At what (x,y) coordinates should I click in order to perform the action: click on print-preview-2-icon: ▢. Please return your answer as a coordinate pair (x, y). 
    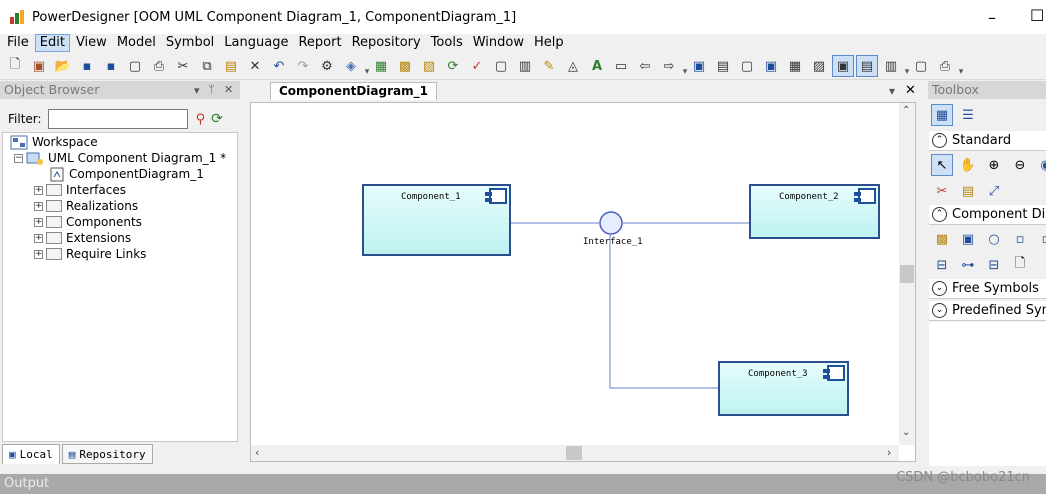
    Looking at the image, I should click on (921, 66).